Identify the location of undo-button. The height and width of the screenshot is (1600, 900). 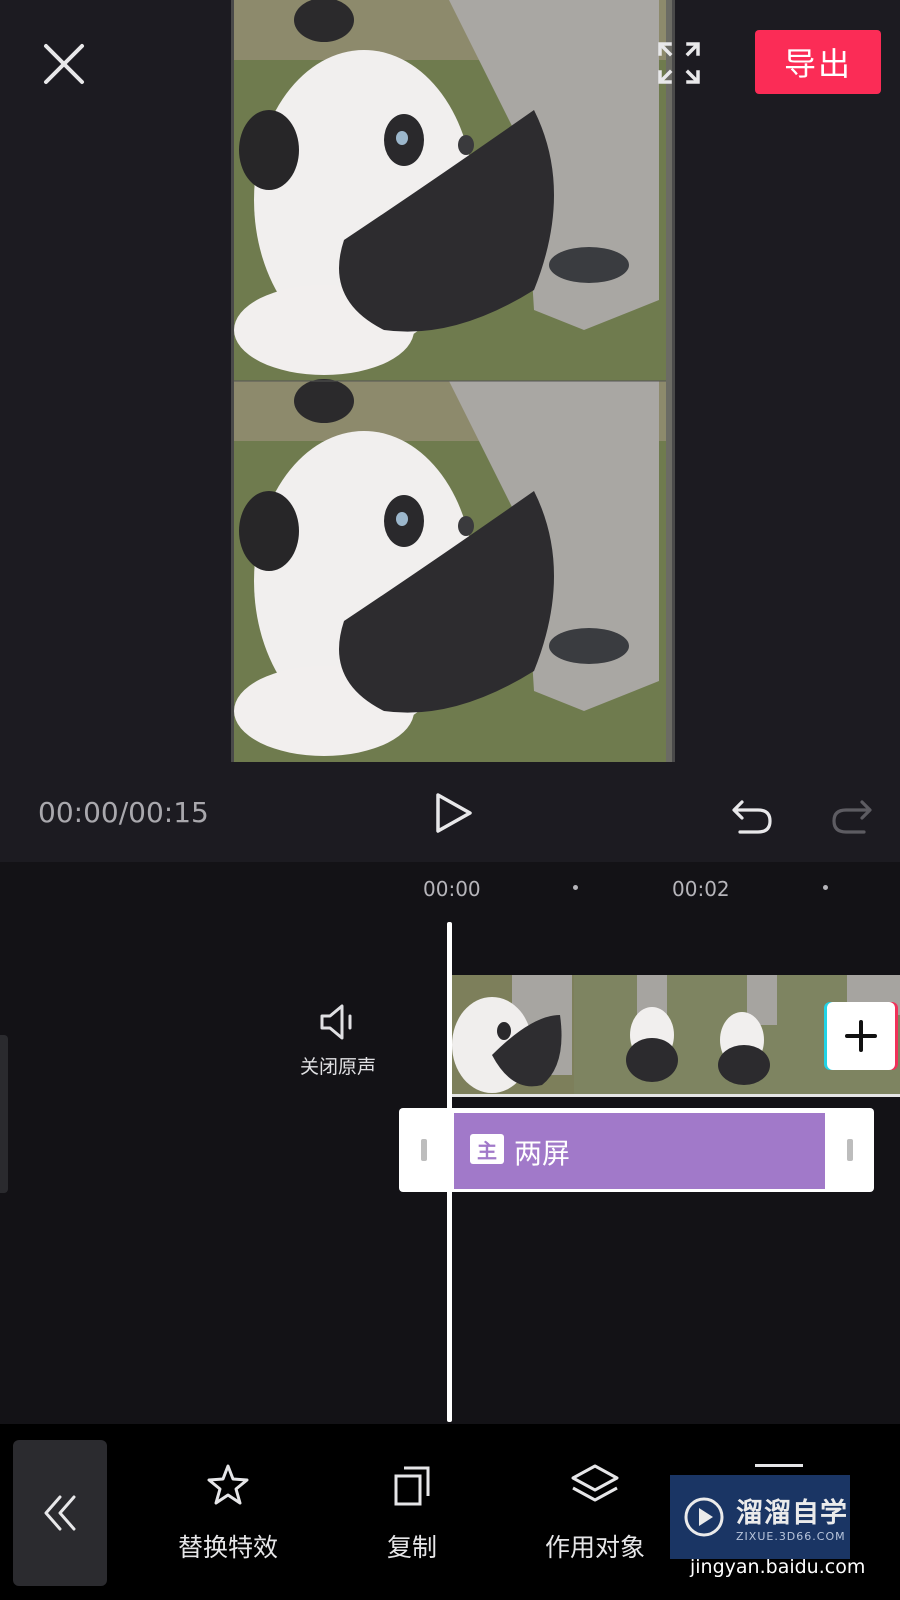
(752, 814).